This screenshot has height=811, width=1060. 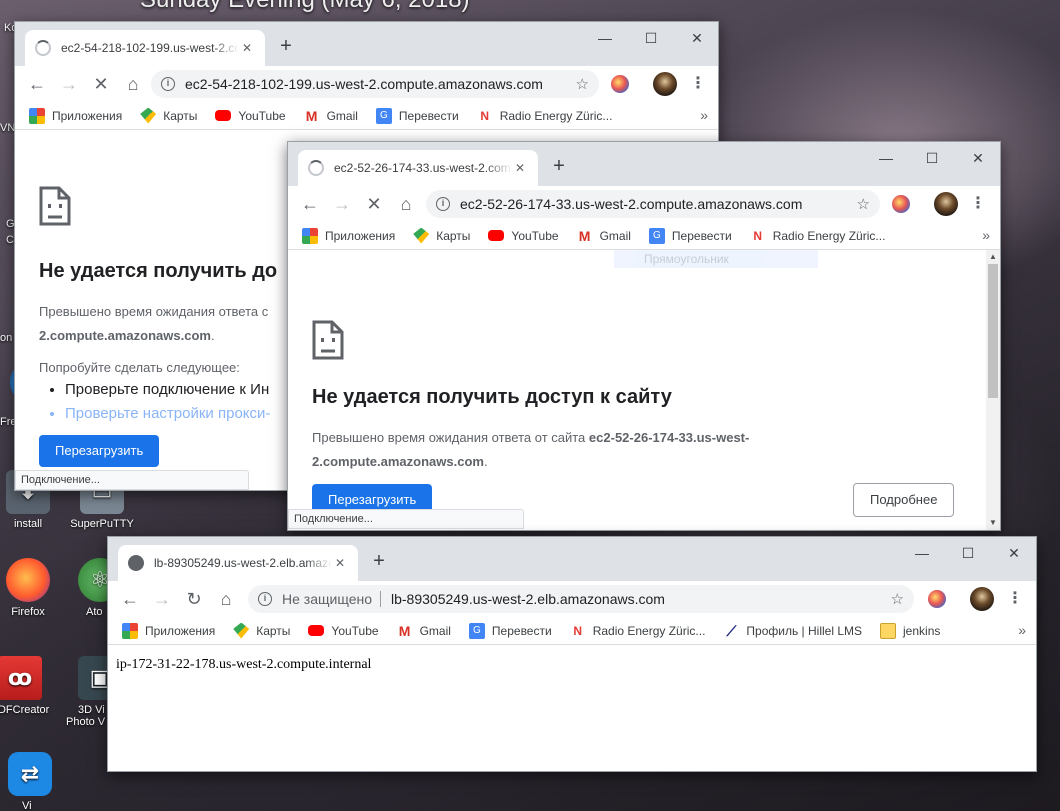 I want to click on sad-page-icon, so click(x=55, y=206).